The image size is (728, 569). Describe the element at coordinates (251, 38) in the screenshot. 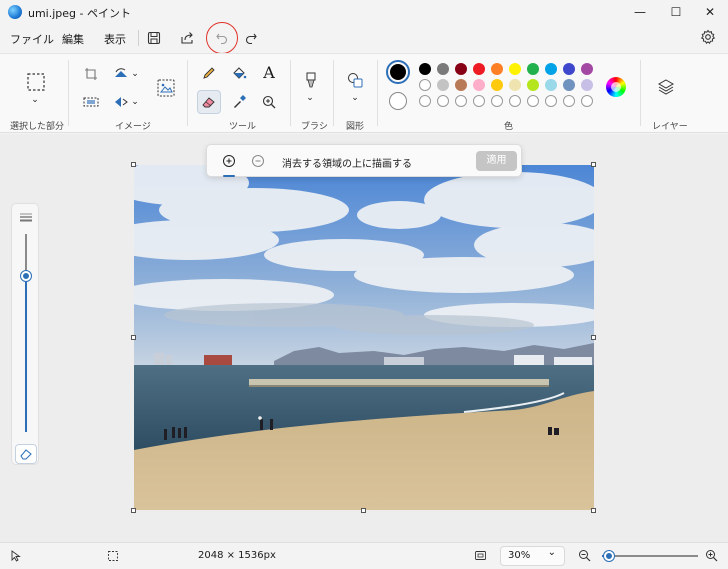

I see `redo-icon` at that location.